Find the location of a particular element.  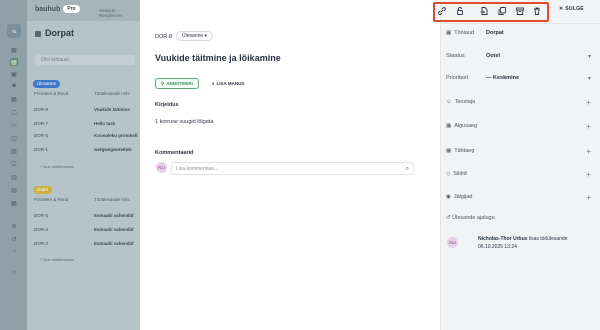

chart-icon: ▥ is located at coordinates (14, 177).